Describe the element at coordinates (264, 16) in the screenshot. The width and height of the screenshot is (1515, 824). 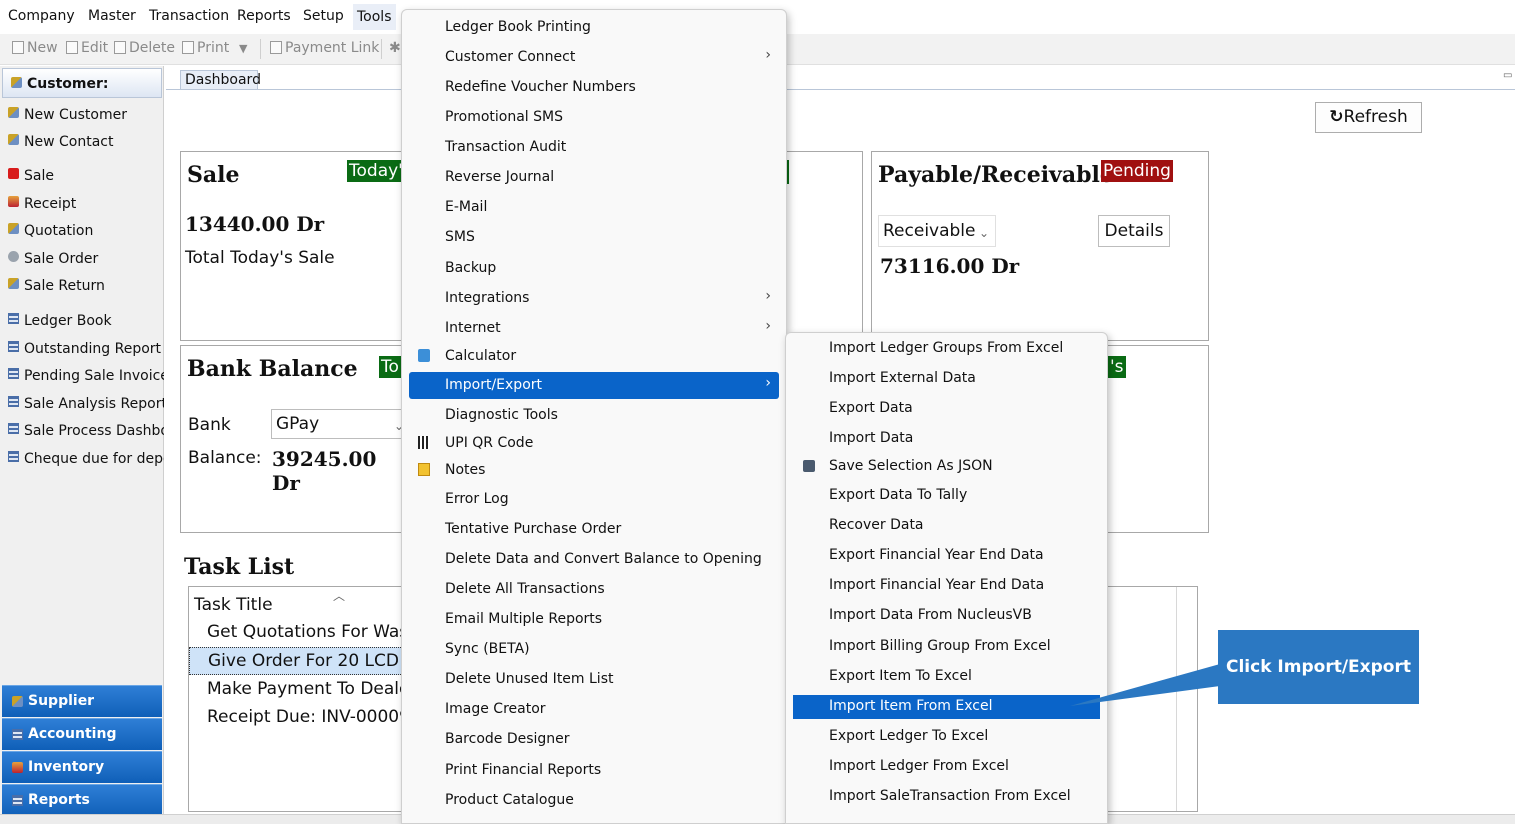
I see `menu-reports: Reports` at that location.